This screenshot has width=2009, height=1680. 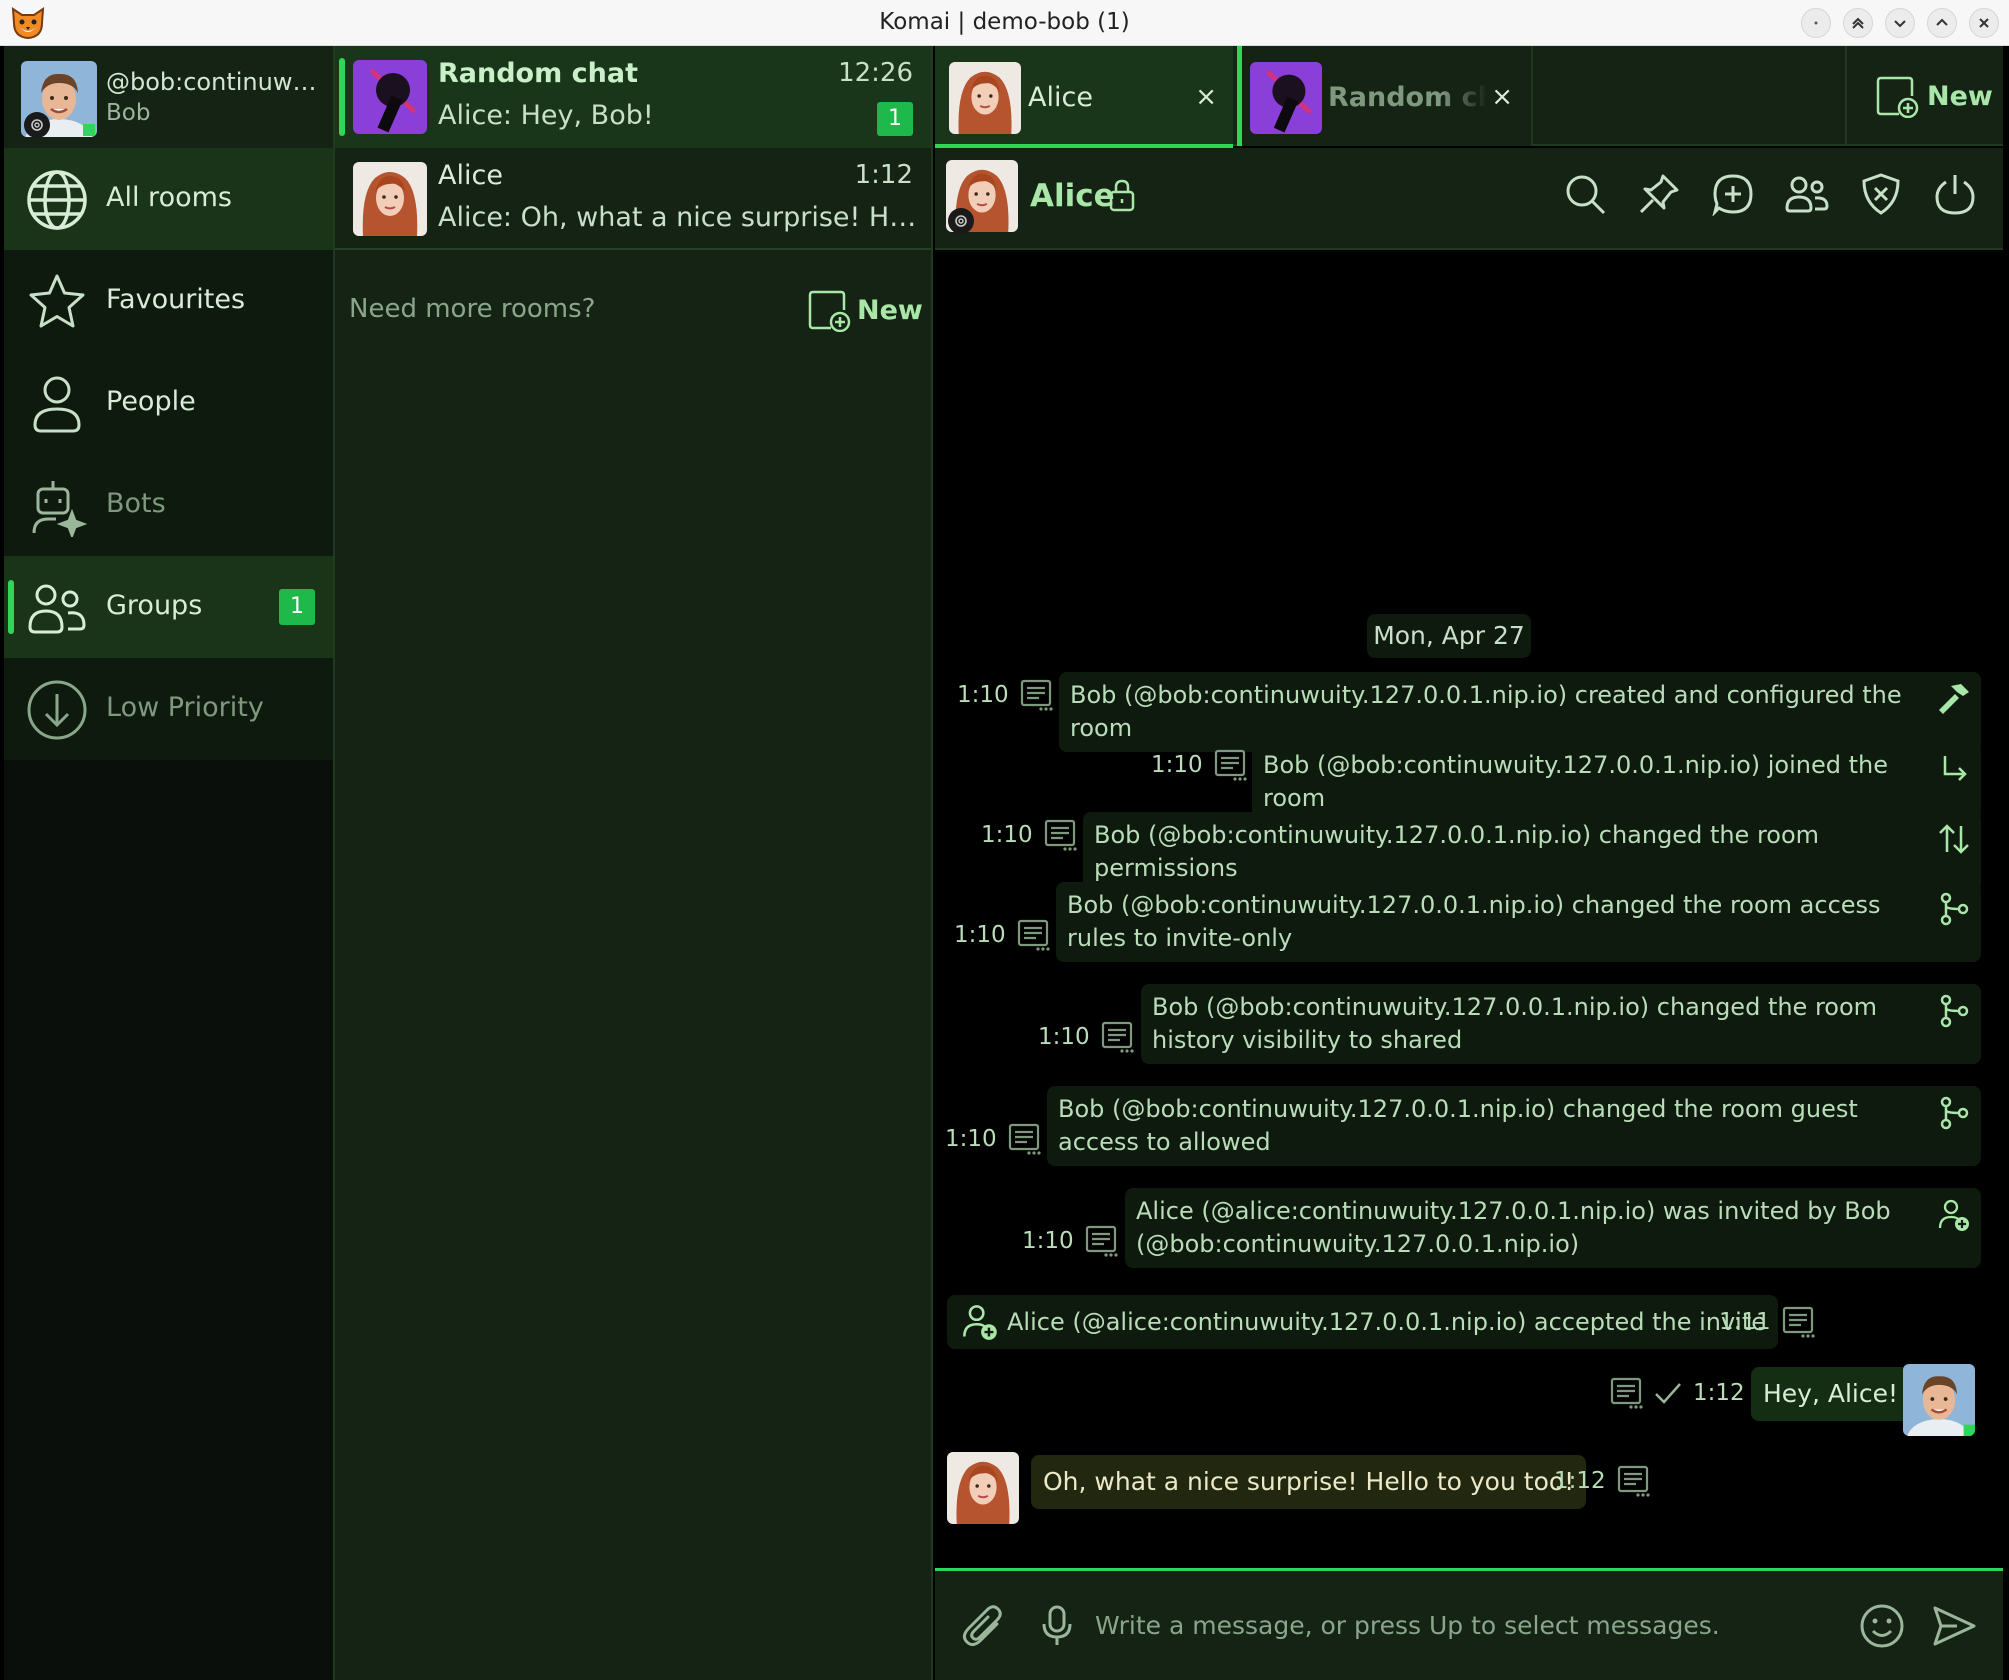 I want to click on new-room-label: New, so click(x=890, y=310).